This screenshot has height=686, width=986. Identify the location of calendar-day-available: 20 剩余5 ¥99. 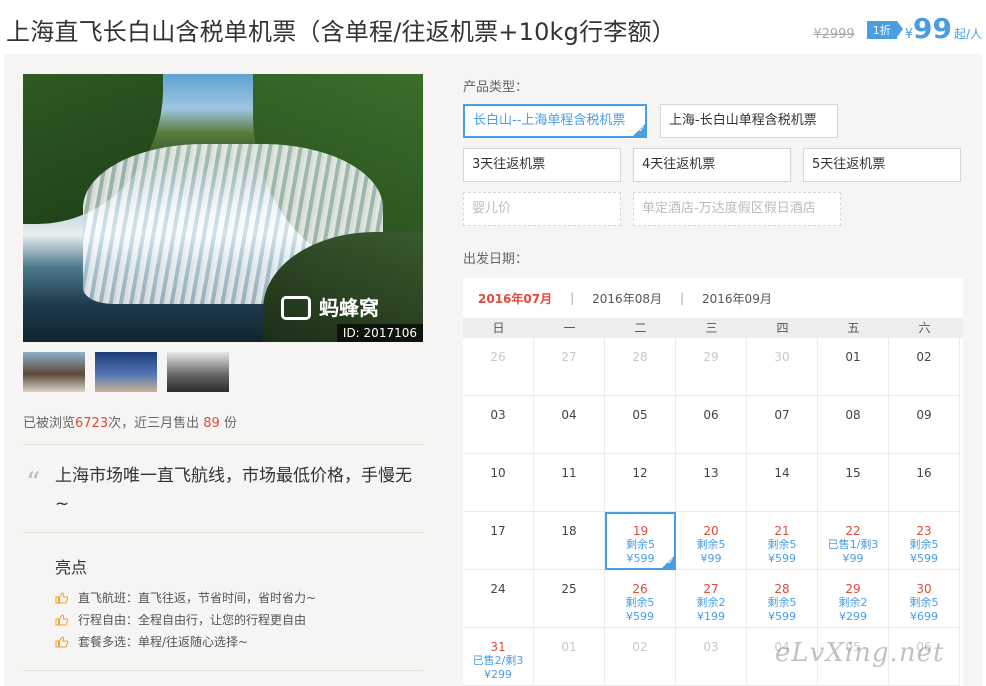
(711, 541).